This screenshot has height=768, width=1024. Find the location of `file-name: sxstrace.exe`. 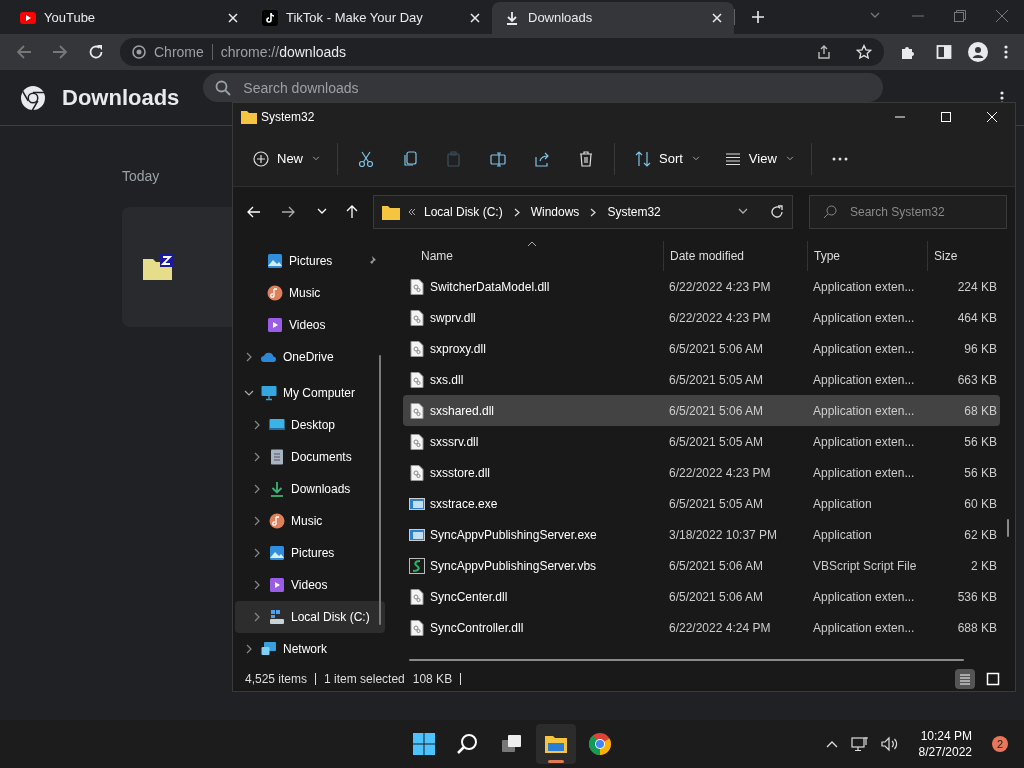

file-name: sxstrace.exe is located at coordinates (464, 504).